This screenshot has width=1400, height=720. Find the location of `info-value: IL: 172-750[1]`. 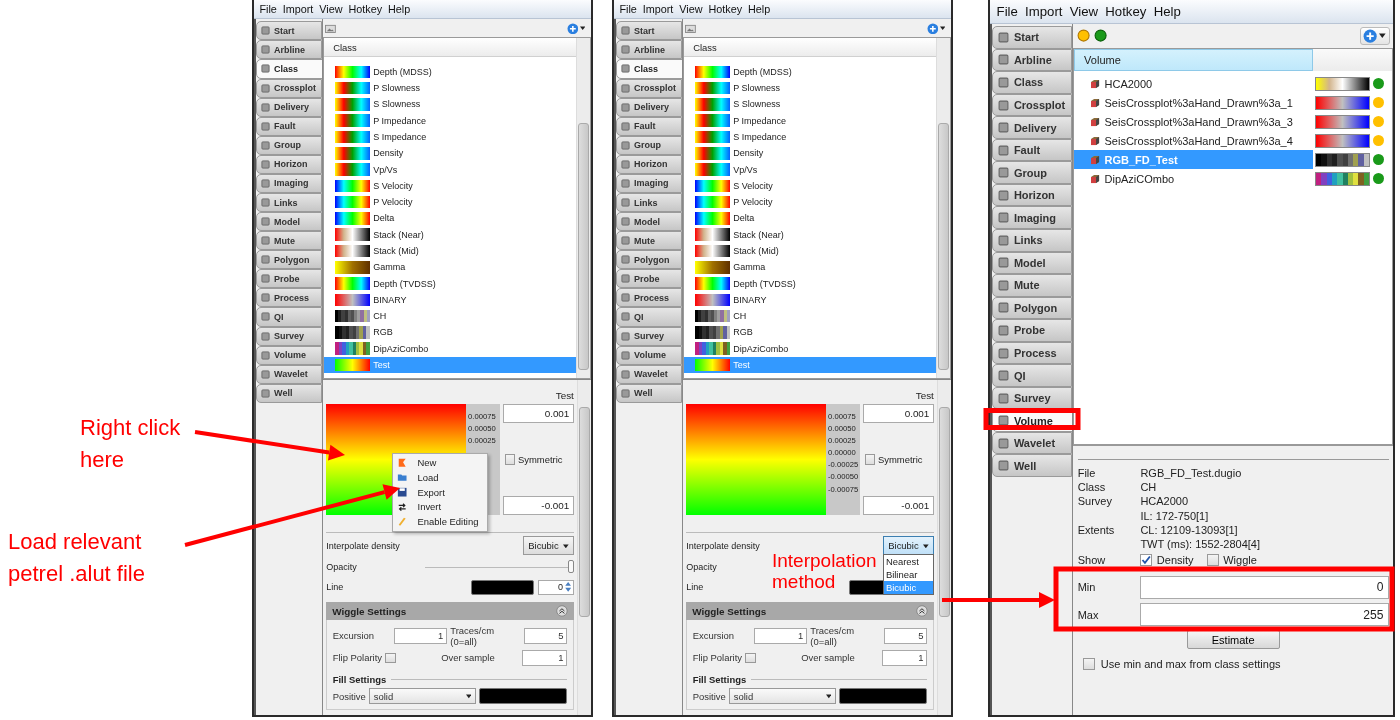

info-value: IL: 172-750[1] is located at coordinates (1175, 515).